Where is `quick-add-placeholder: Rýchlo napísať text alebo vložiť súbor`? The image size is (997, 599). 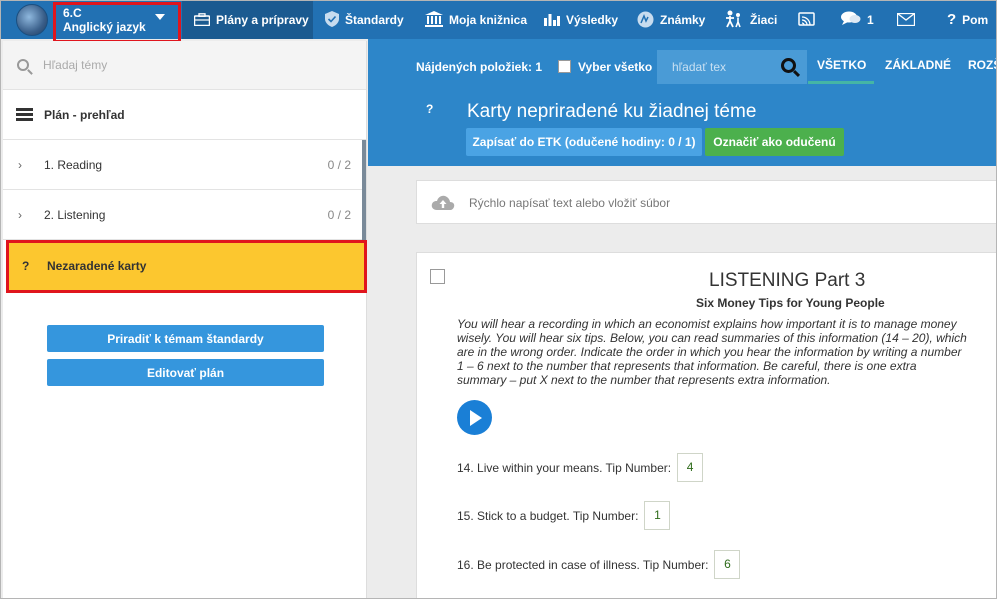 quick-add-placeholder: Rýchlo napísať text alebo vložiť súbor is located at coordinates (569, 203).